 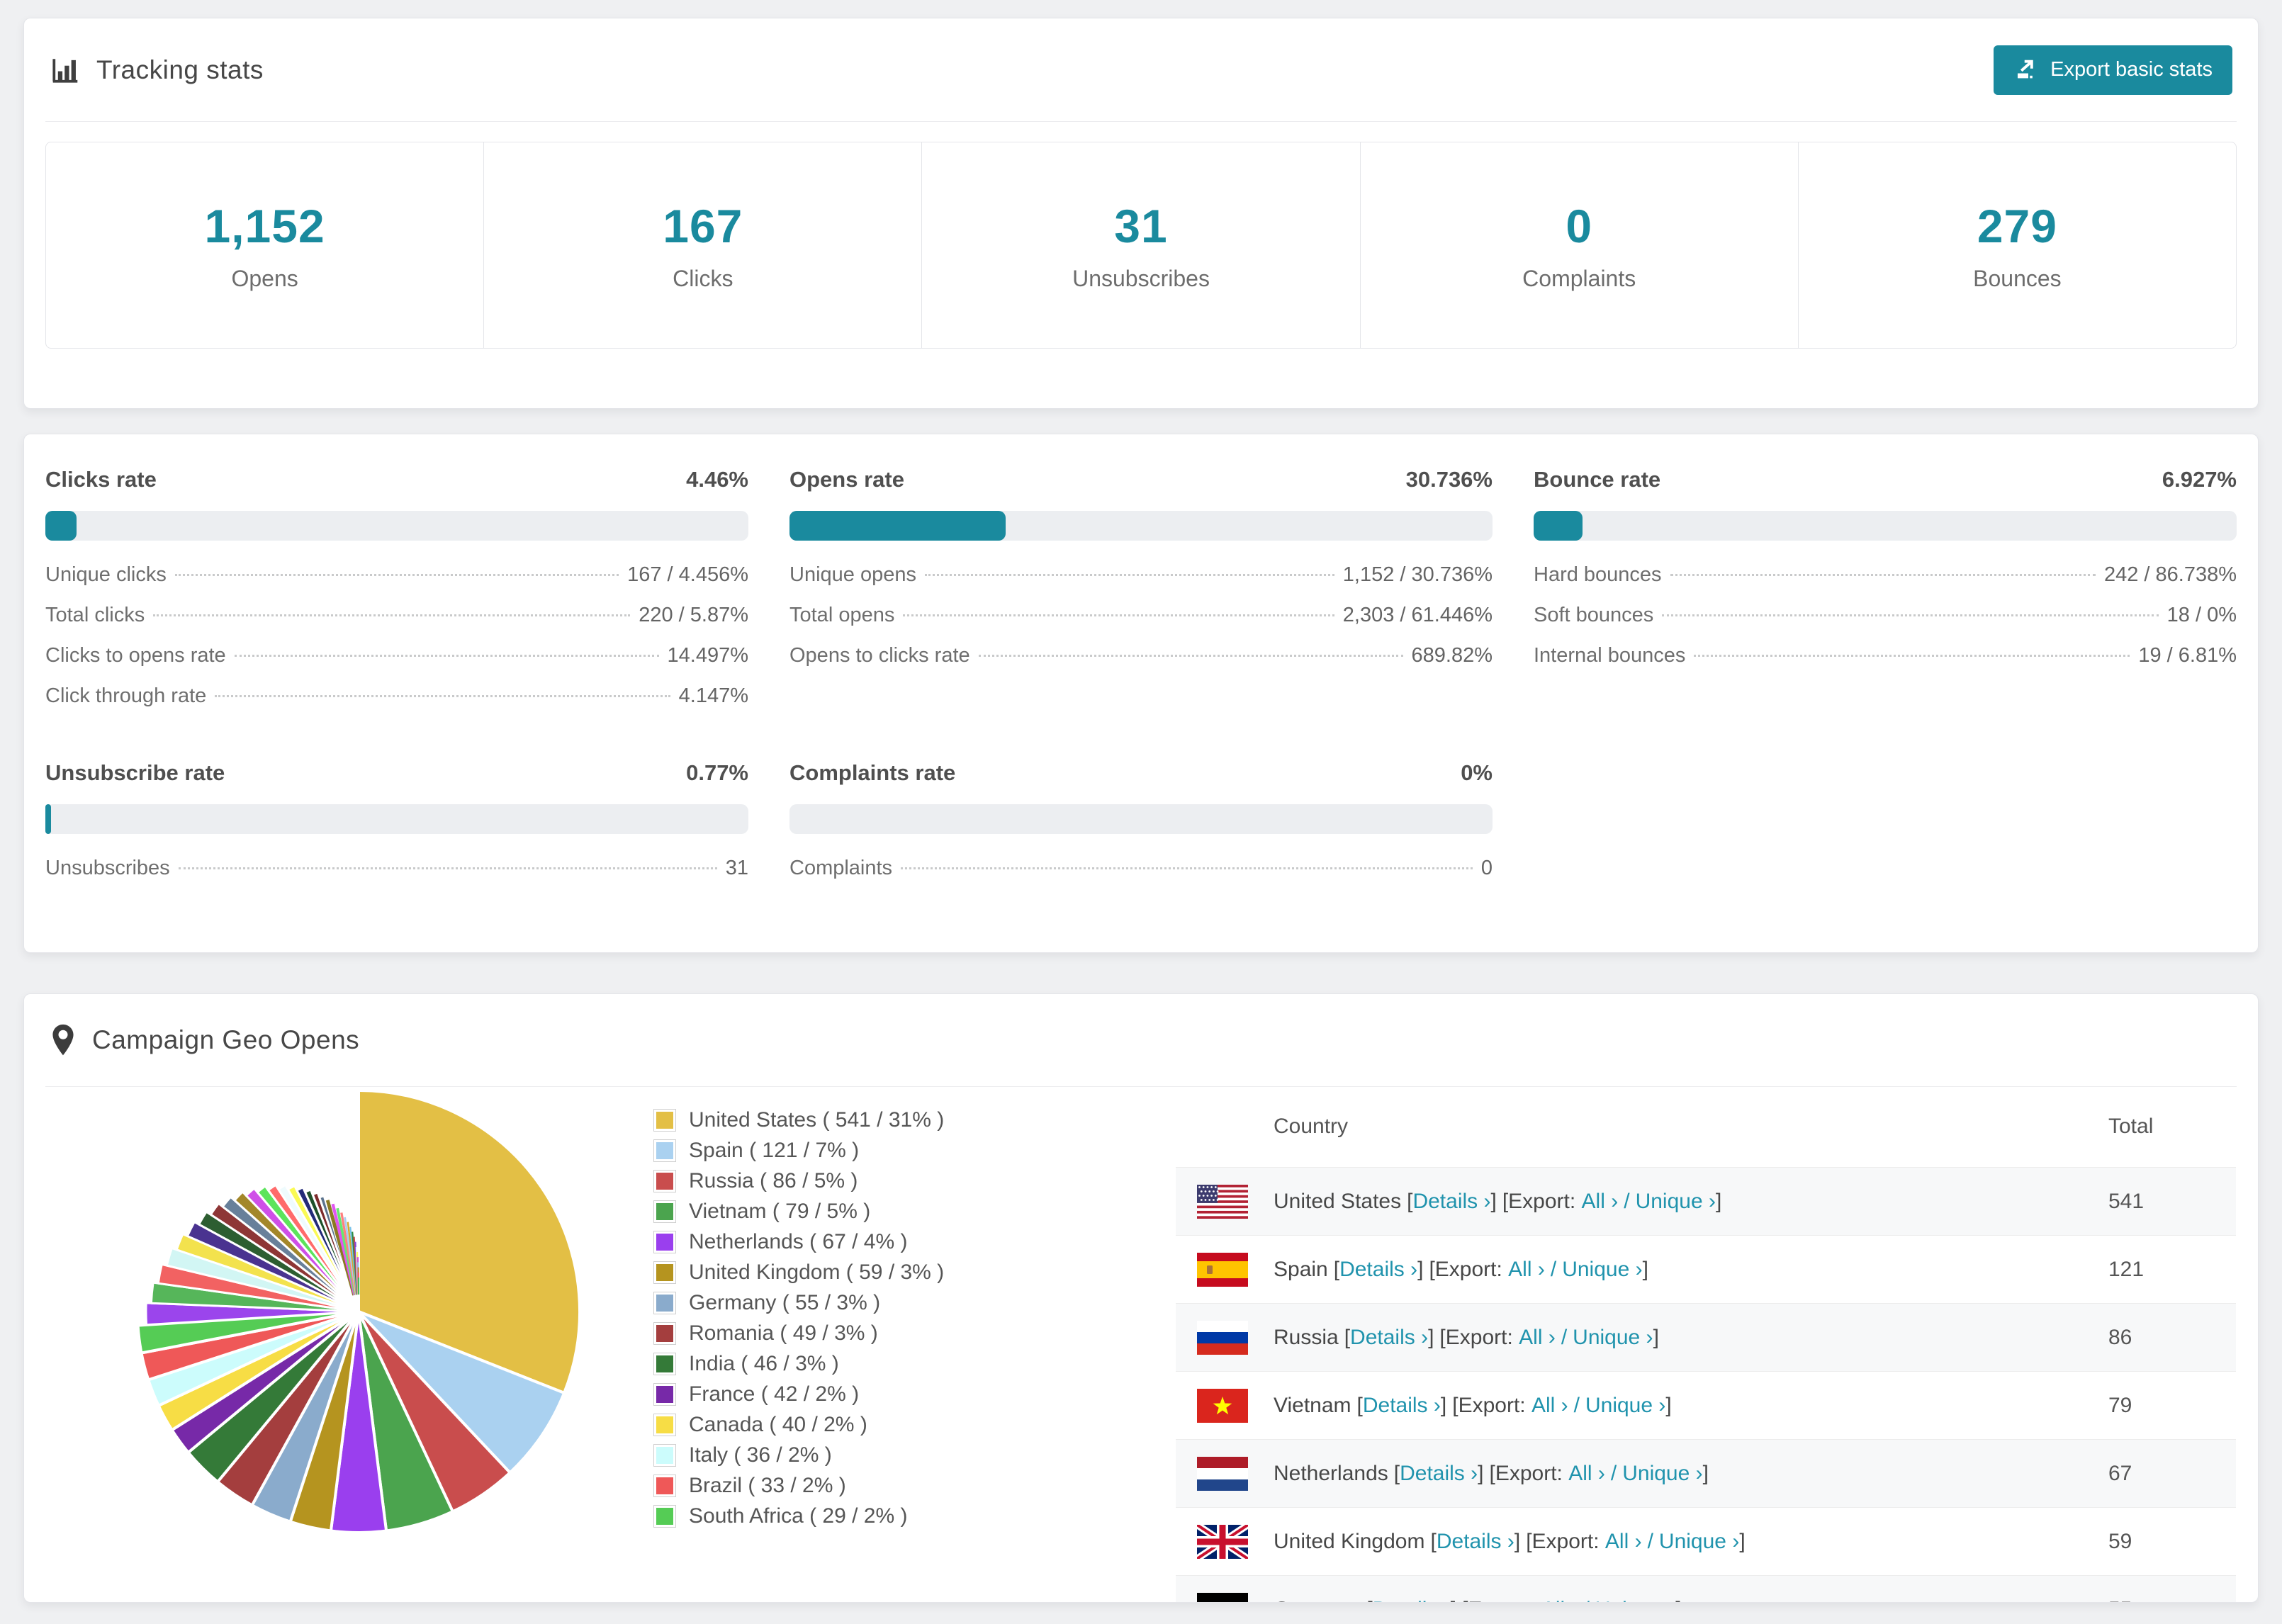 I want to click on rate-detail-row: Soft bounces 18 / 0%, so click(x=1886, y=616).